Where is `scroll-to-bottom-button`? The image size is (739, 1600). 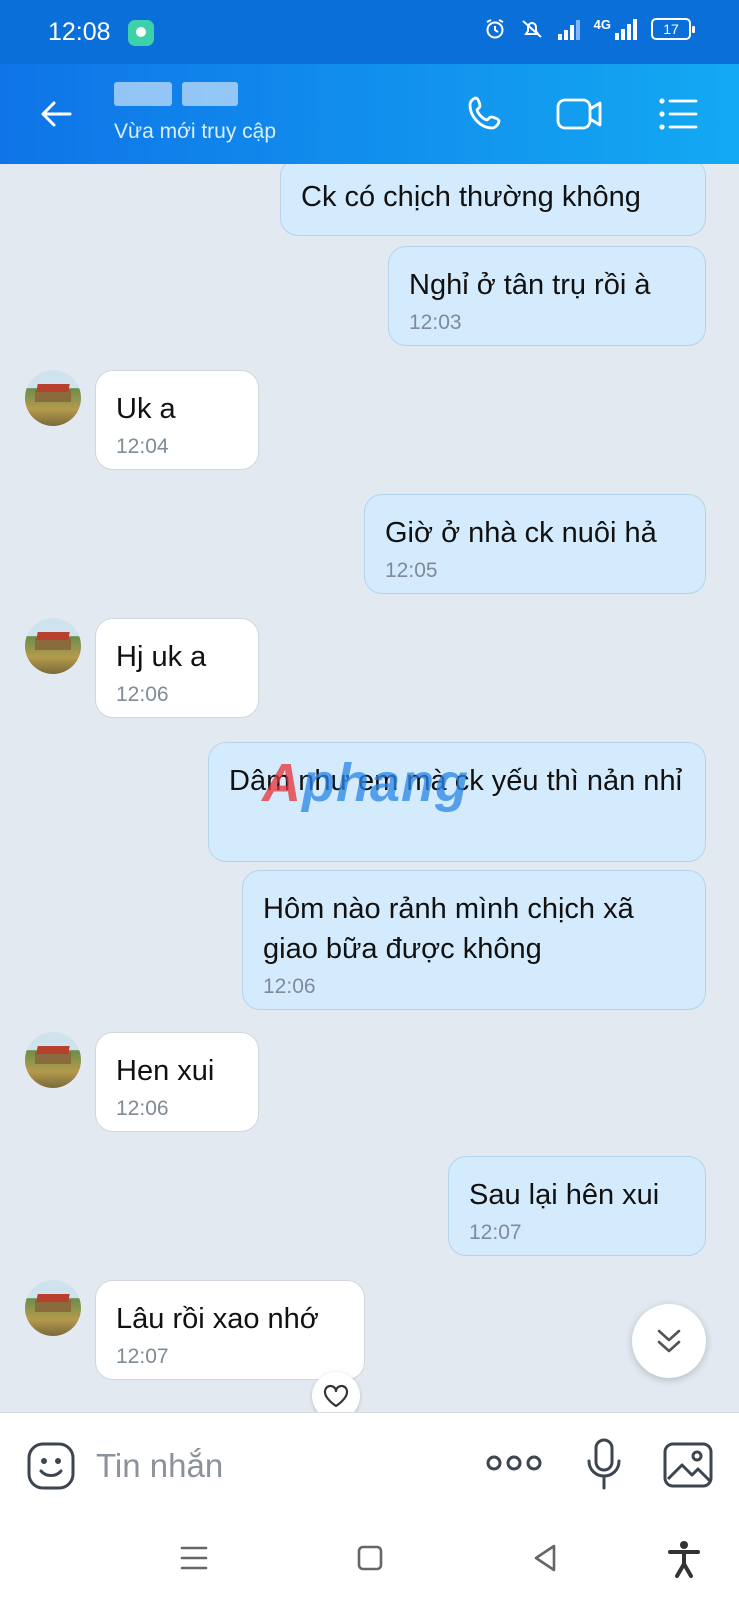
scroll-to-bottom-button is located at coordinates (669, 1341).